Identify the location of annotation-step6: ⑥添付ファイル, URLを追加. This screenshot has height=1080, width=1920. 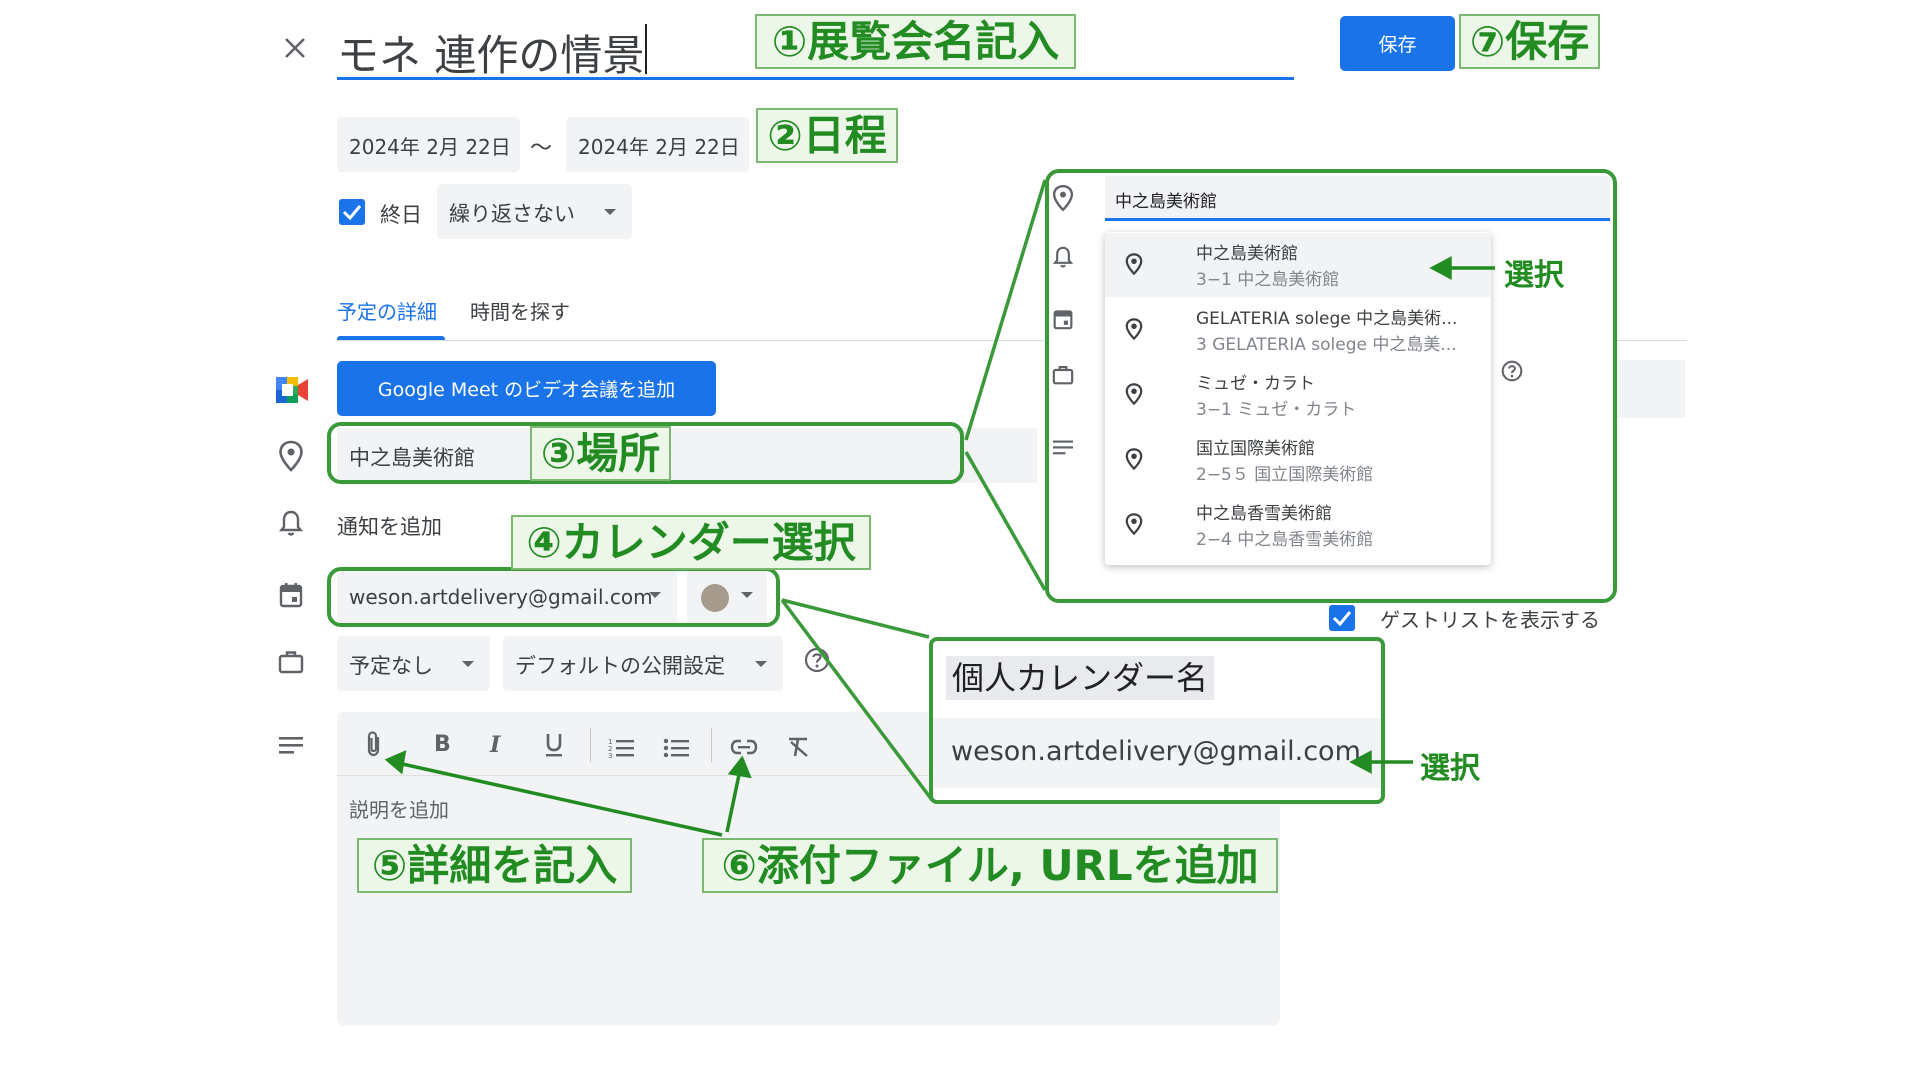
(990, 865).